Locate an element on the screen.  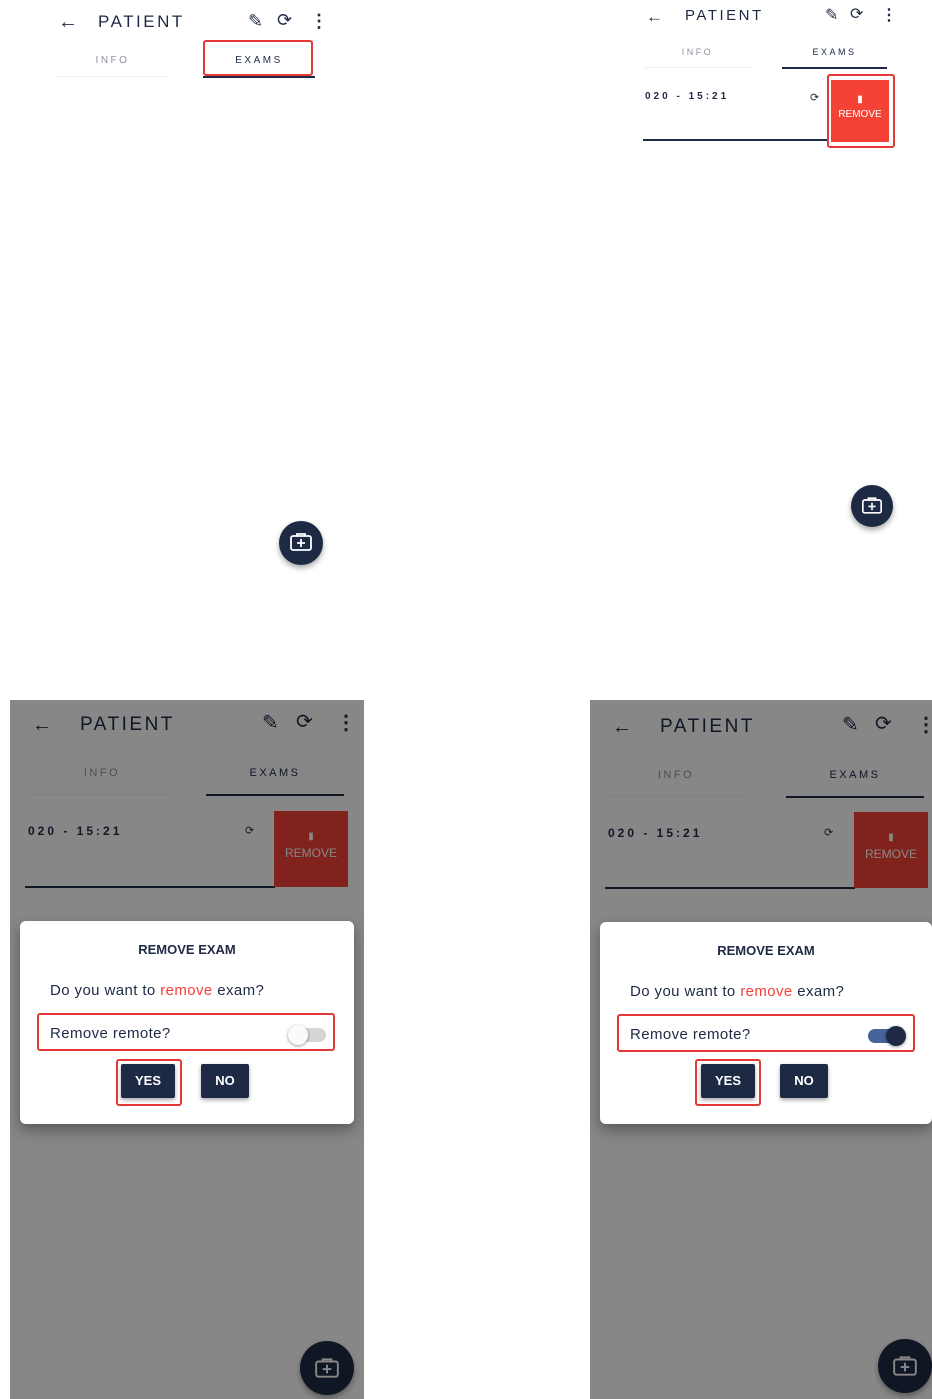
highlight-remove-button is located at coordinates (861, 111).